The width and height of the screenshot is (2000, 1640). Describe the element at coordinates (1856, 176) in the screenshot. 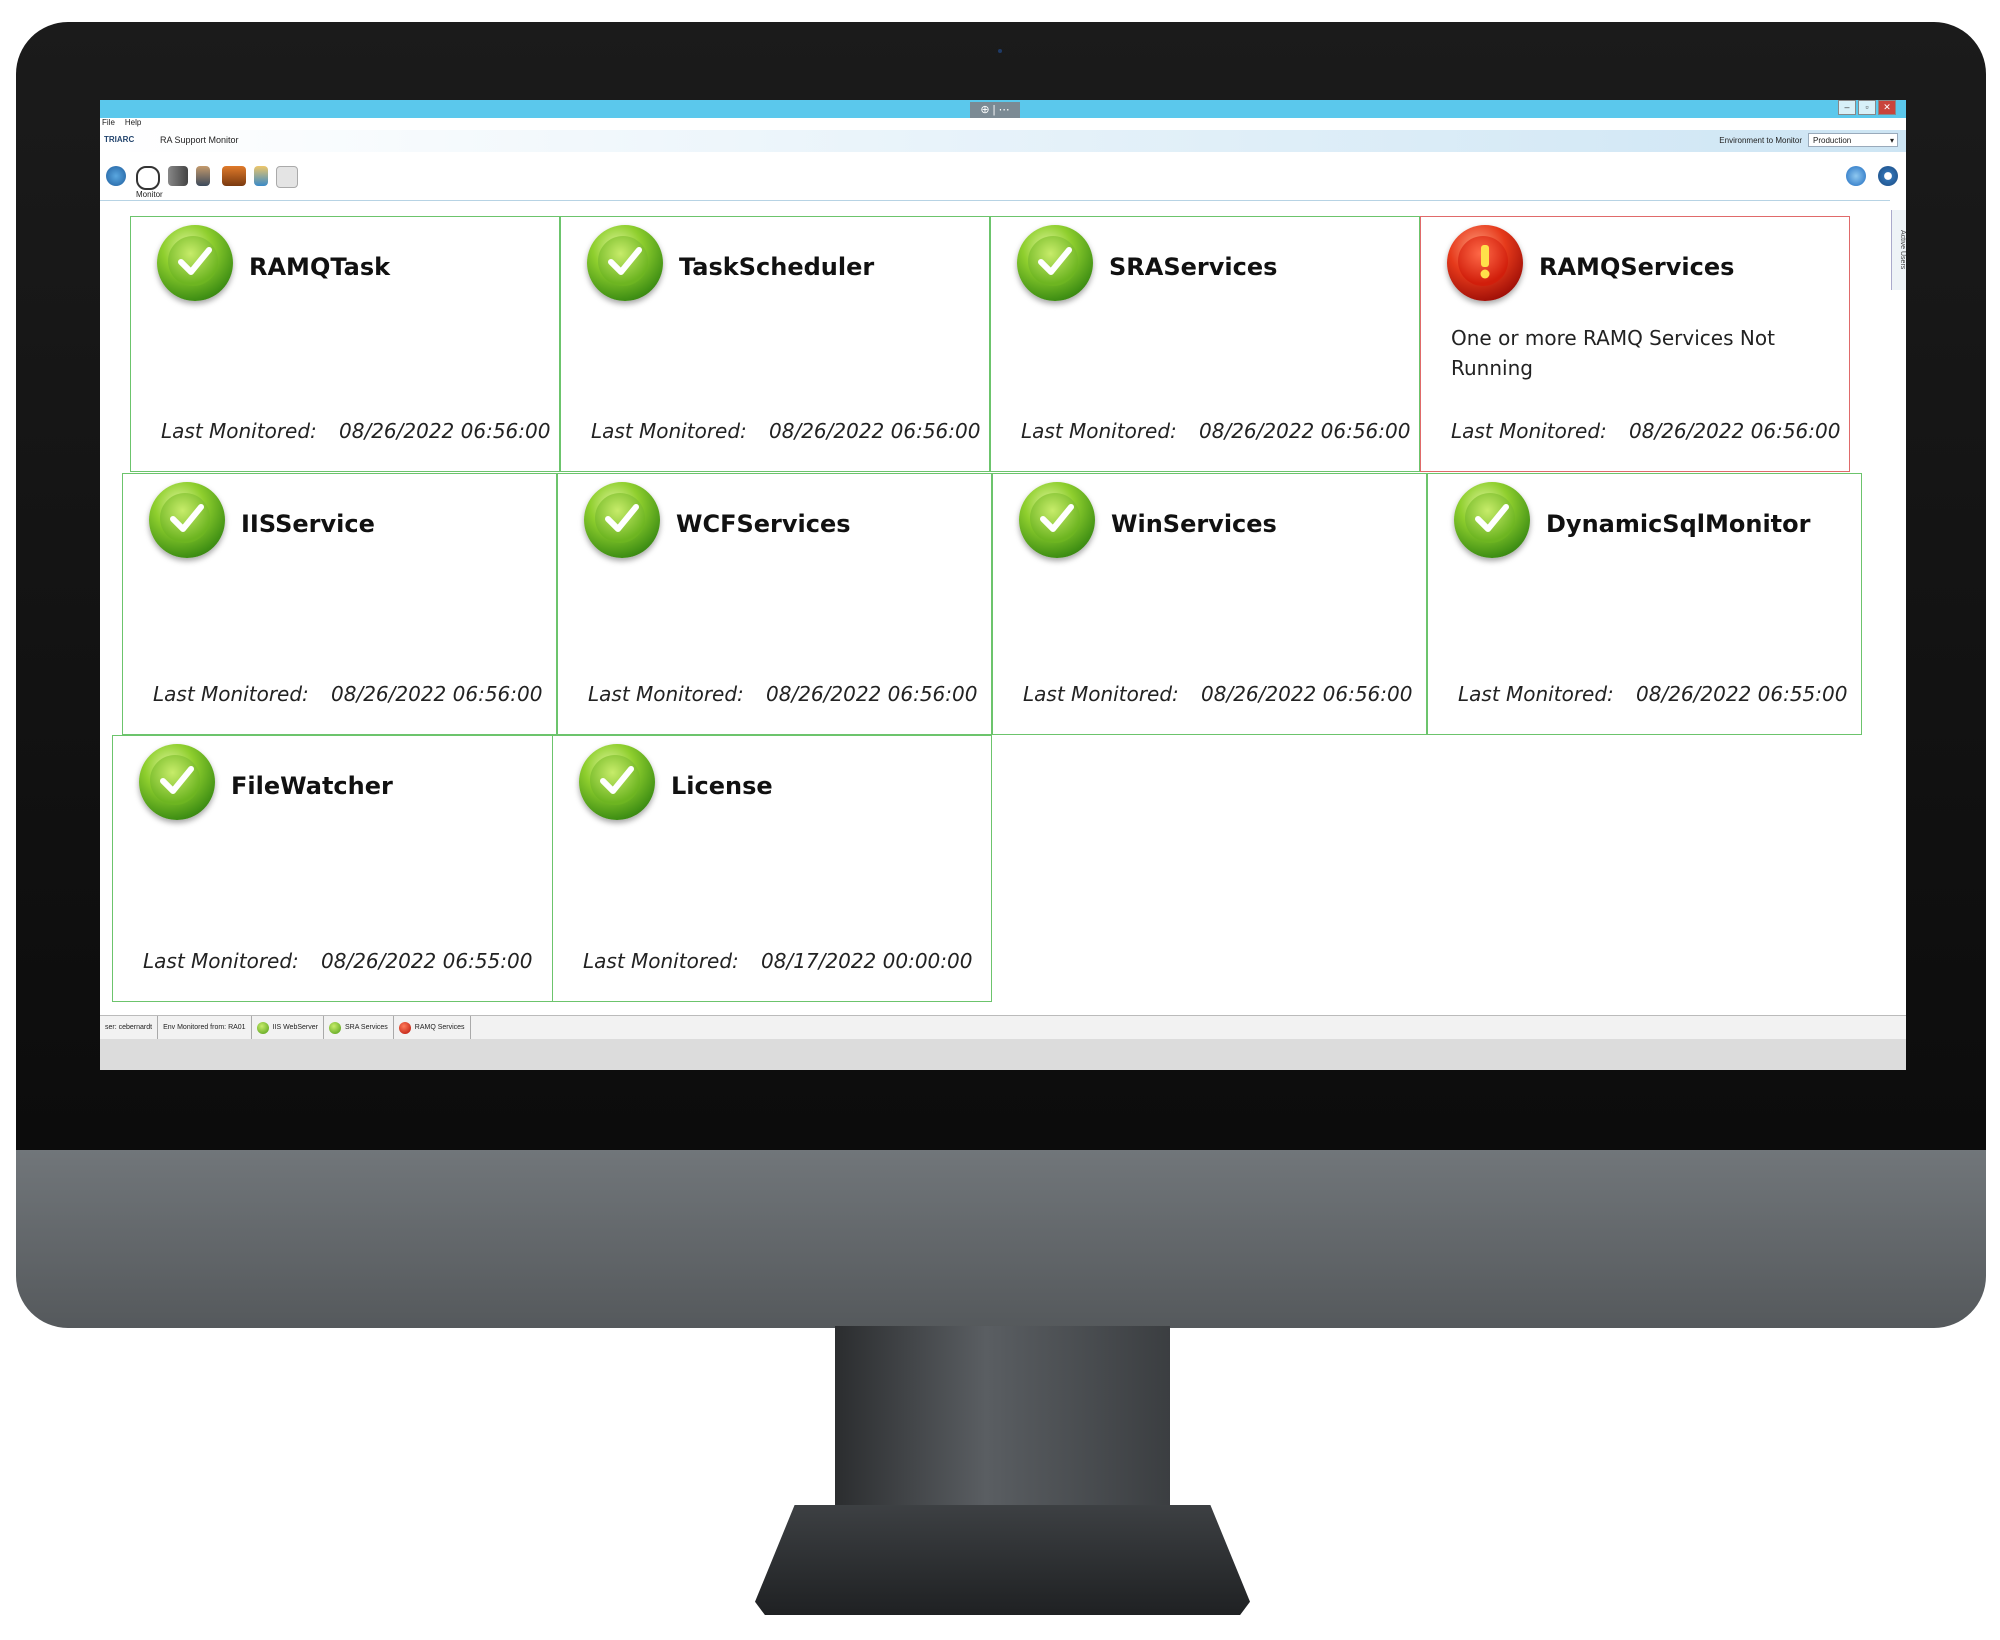

I see `refresh-icon` at that location.